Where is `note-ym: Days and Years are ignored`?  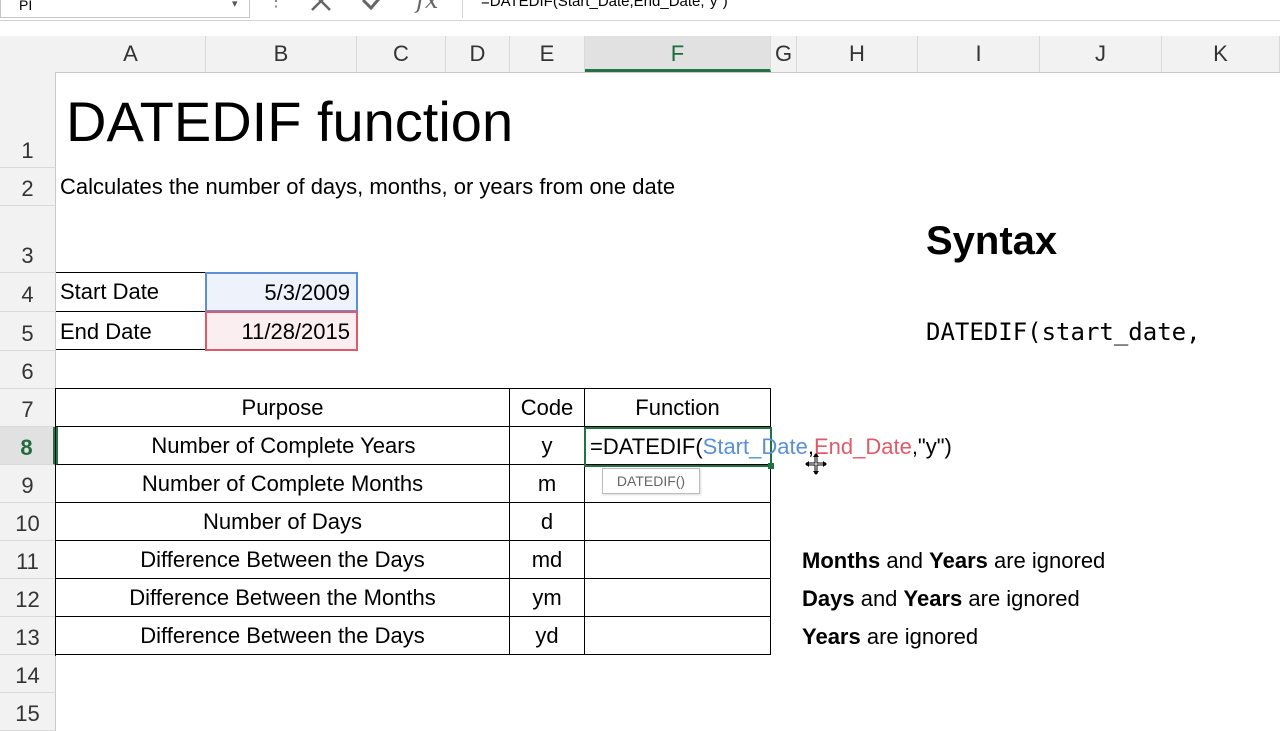
note-ym: Days and Years are ignored is located at coordinates (941, 598).